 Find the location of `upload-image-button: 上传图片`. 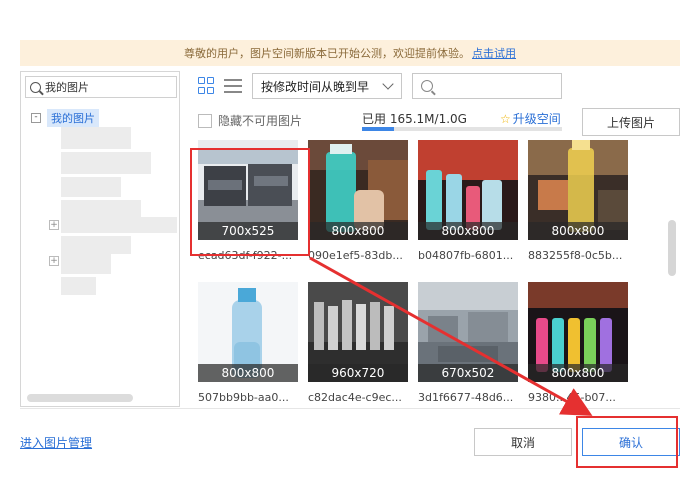

upload-image-button: 上传图片 is located at coordinates (631, 122).